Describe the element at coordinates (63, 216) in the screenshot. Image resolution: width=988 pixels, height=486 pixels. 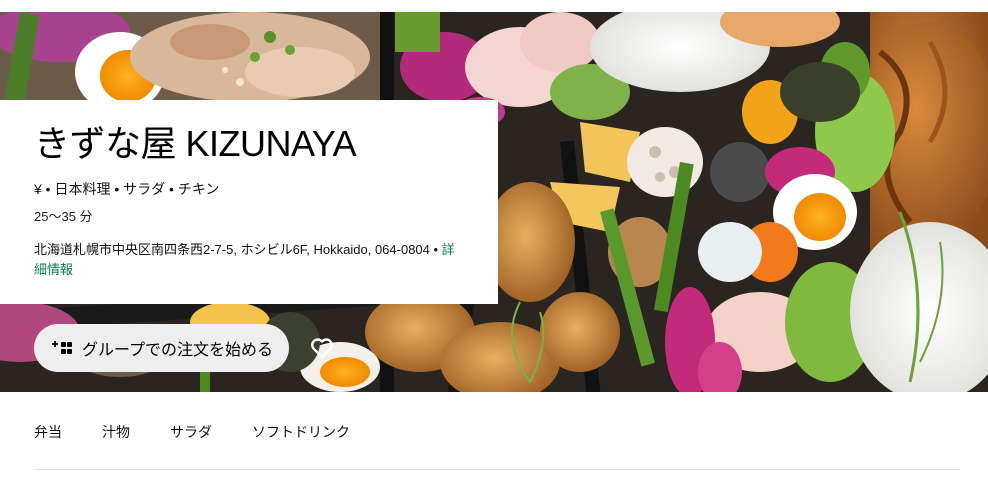
I see `delivery-eta: 25〜35 分` at that location.